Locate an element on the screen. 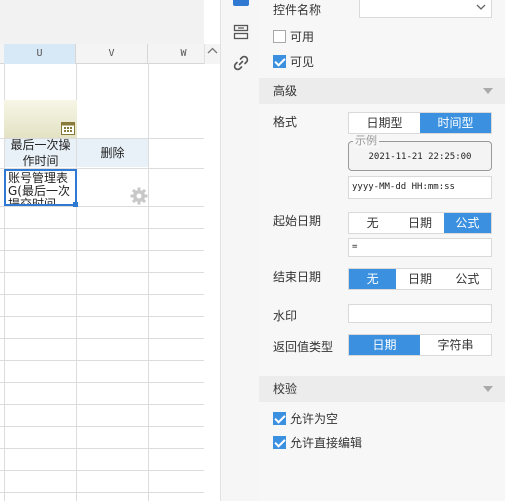 The width and height of the screenshot is (505, 501). allow-direct-edit-checkbox is located at coordinates (279, 442).